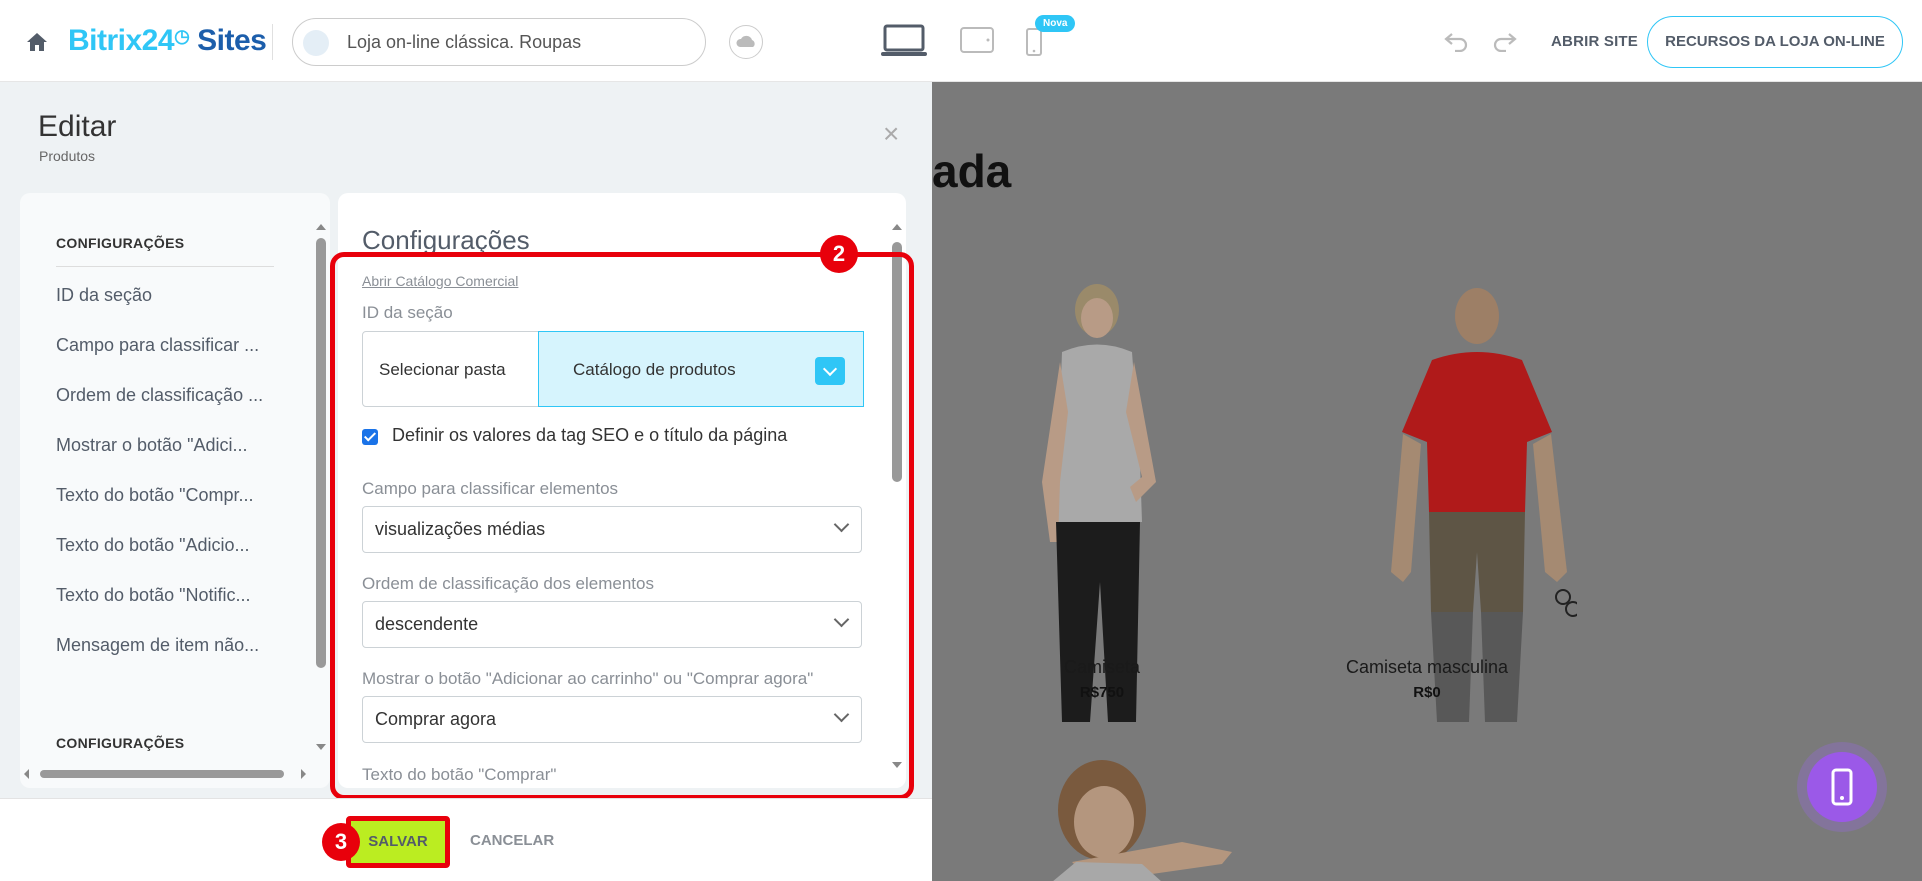 The image size is (1922, 881). I want to click on panel-title: Editar, so click(77, 126).